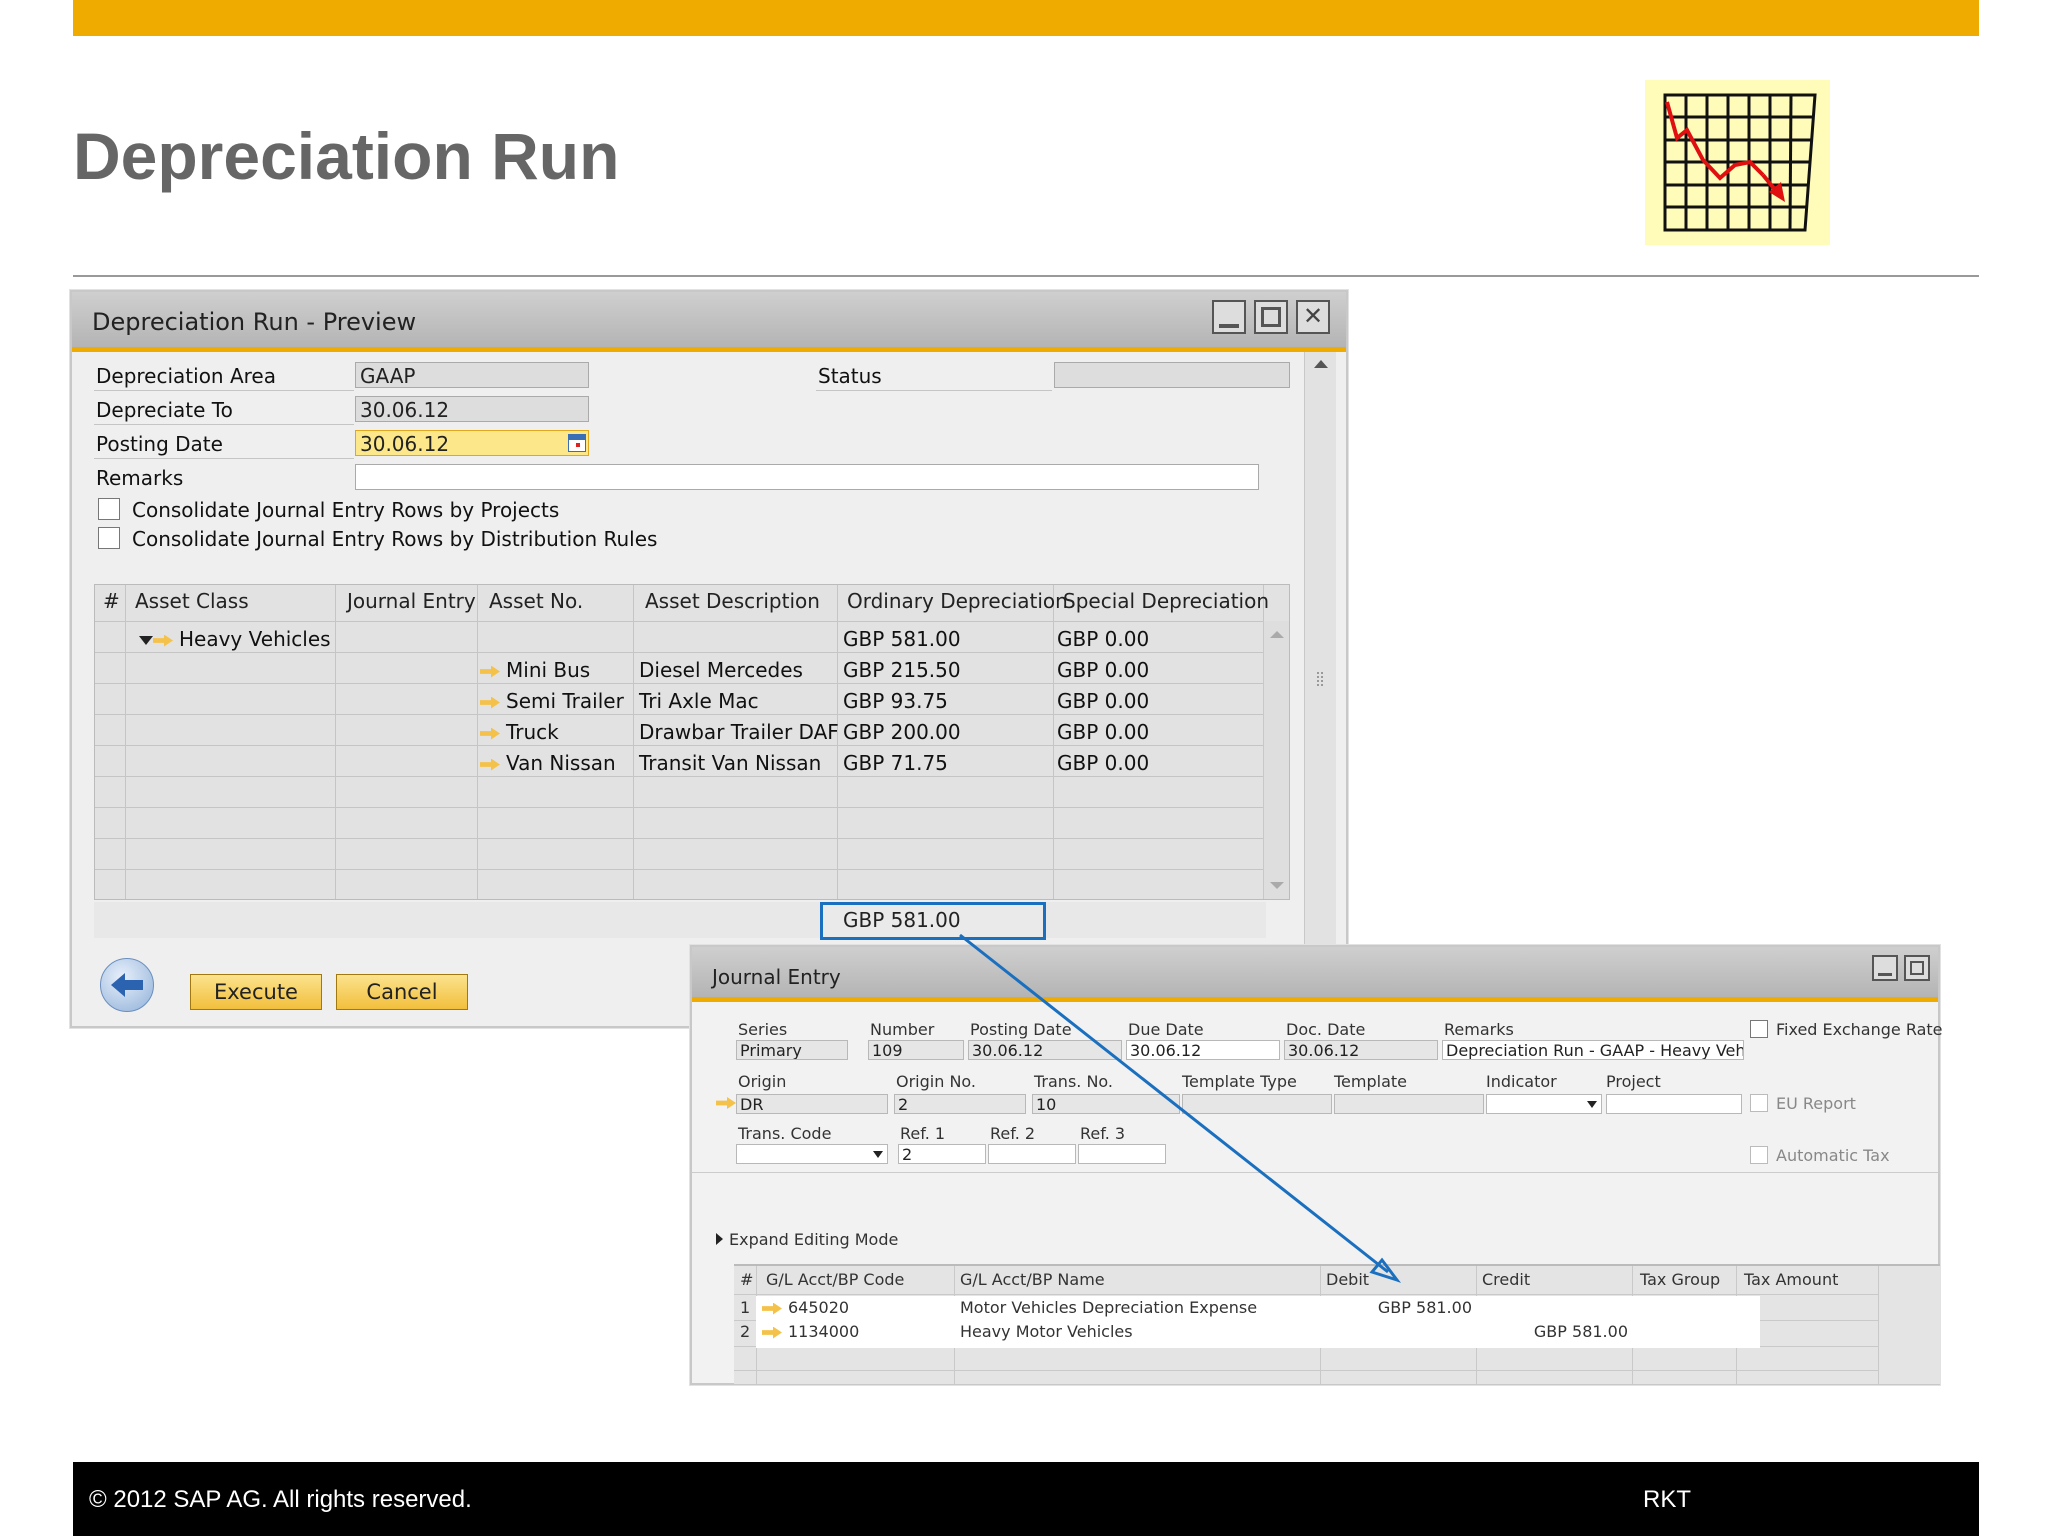  I want to click on project-label: Project, so click(1633, 1081).